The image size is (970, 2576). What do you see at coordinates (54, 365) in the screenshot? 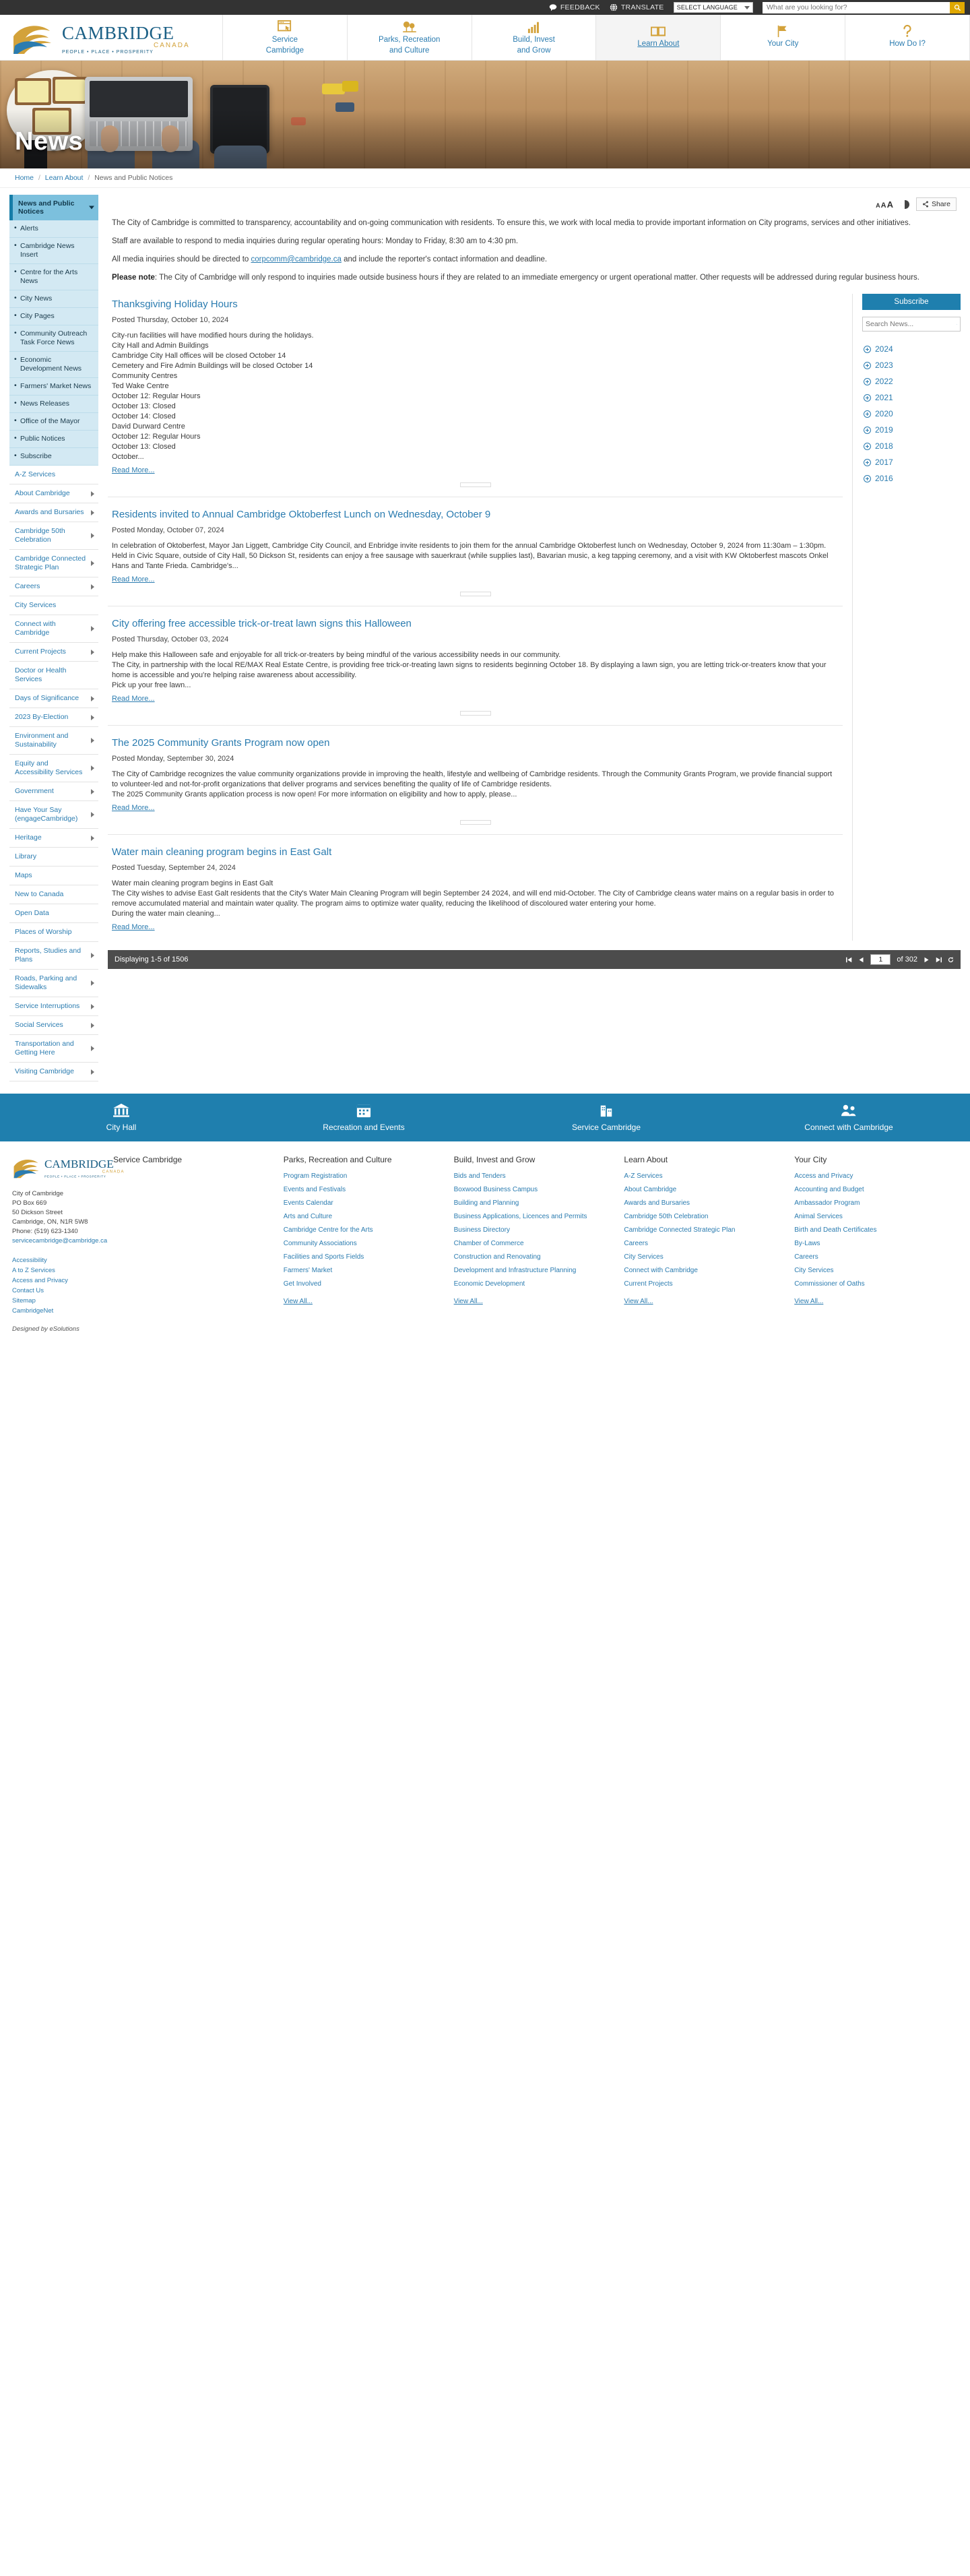
I see `sidebar-sub-item: Economic Development News` at bounding box center [54, 365].